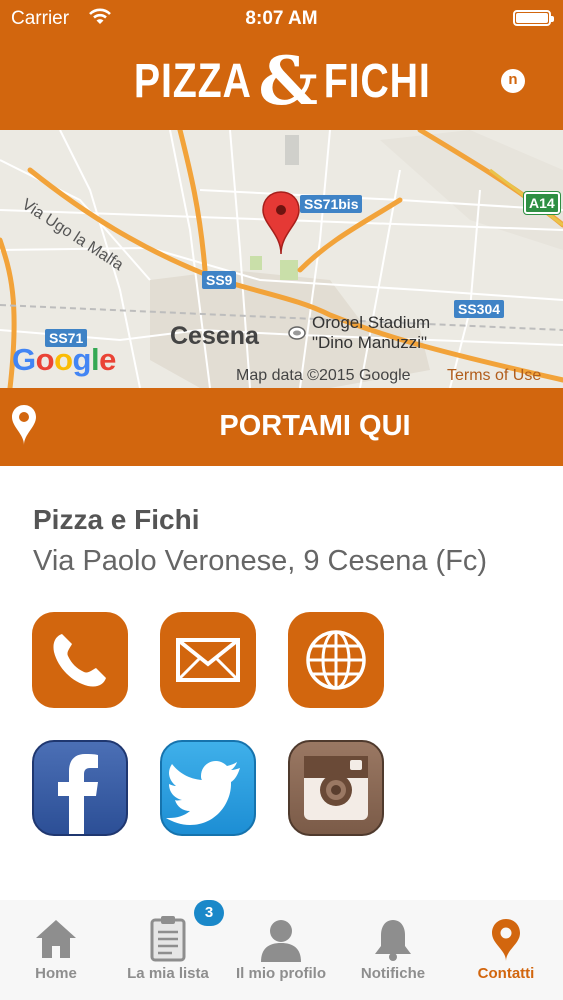 Image resolution: width=563 pixels, height=1000 pixels. Describe the element at coordinates (288, 81) in the screenshot. I see `logo-ampersand: &` at that location.